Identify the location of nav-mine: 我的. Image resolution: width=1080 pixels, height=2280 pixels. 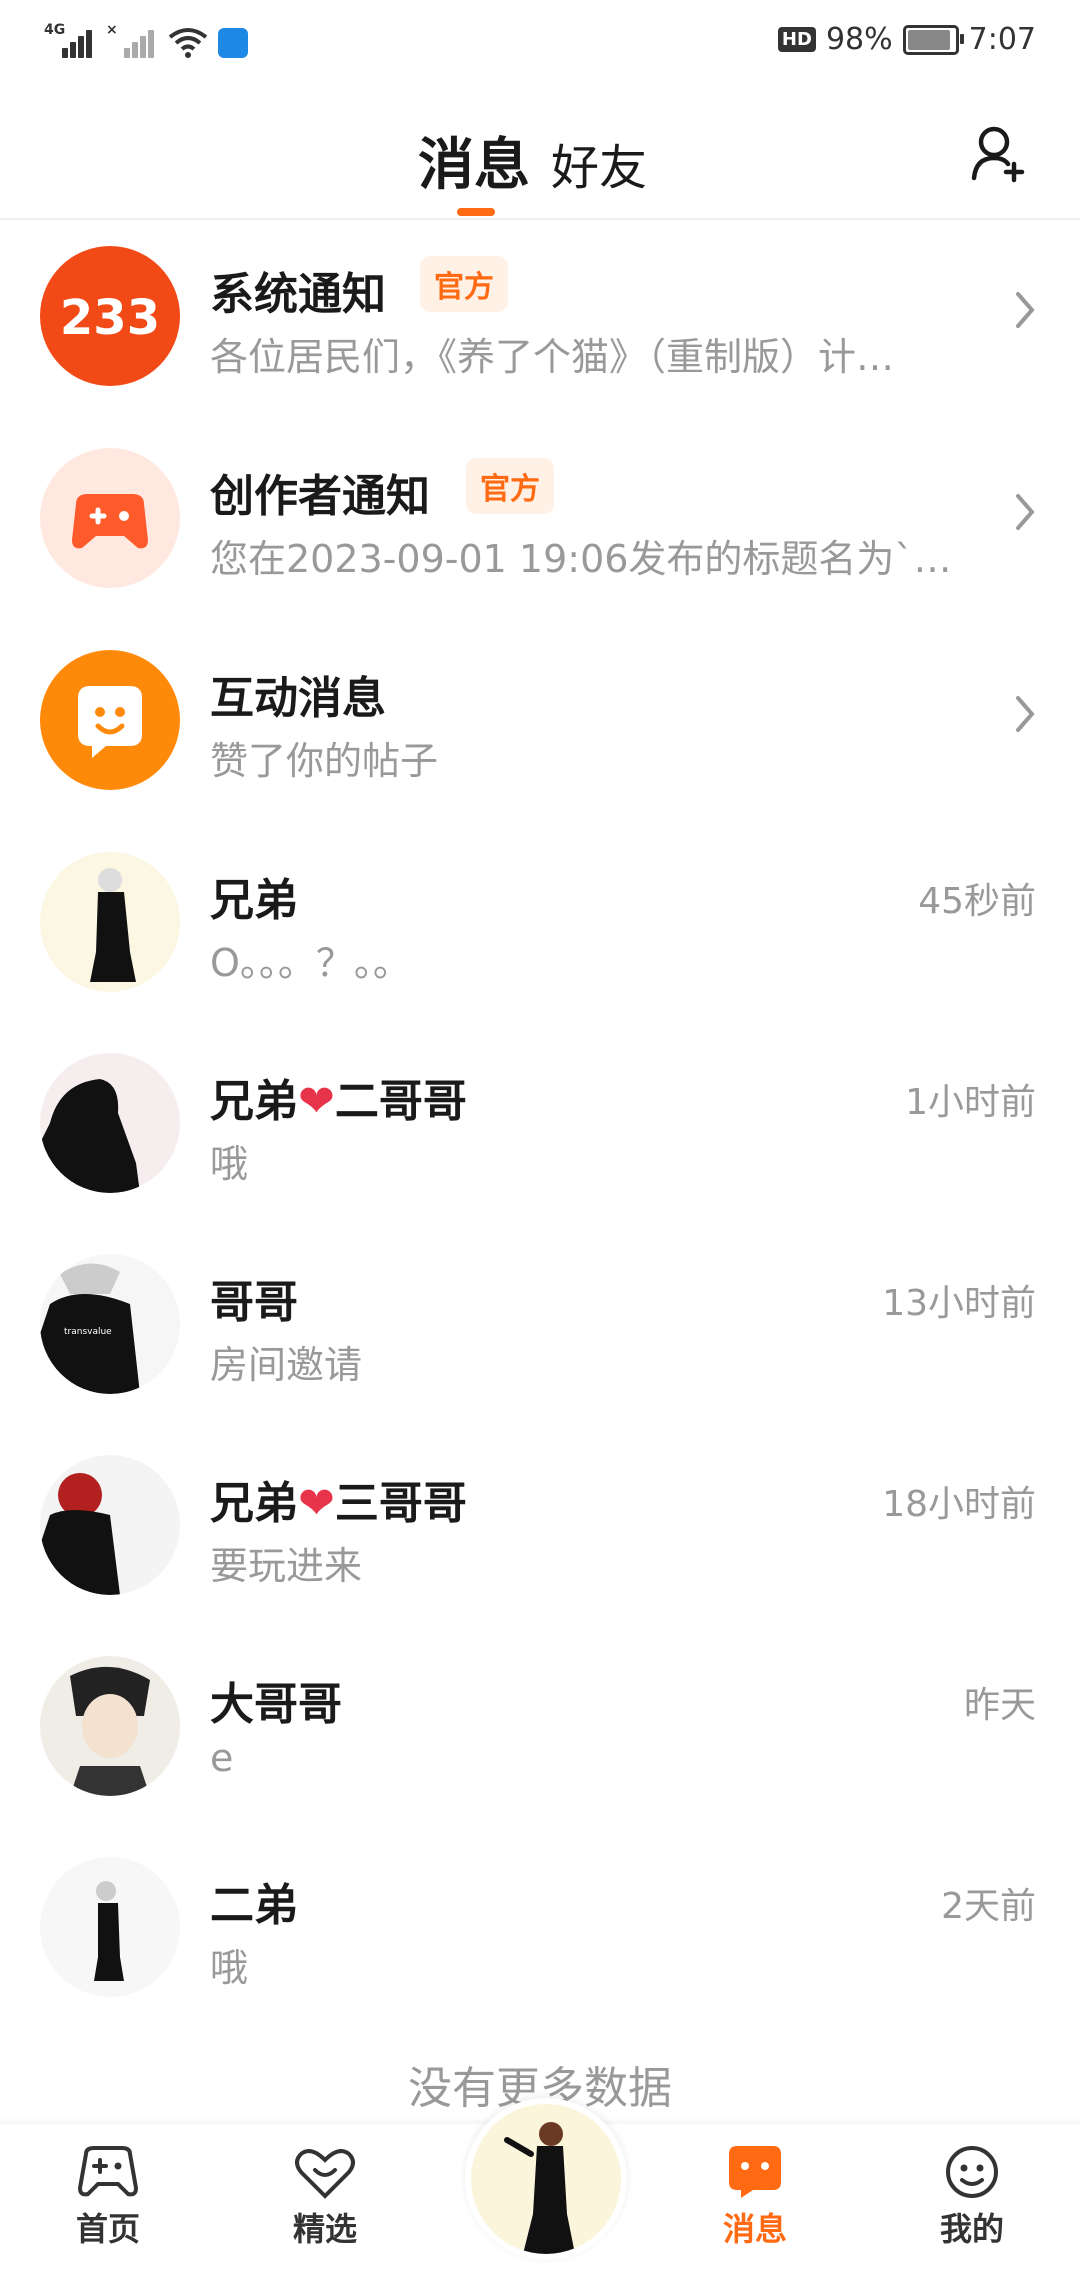
(972, 2197).